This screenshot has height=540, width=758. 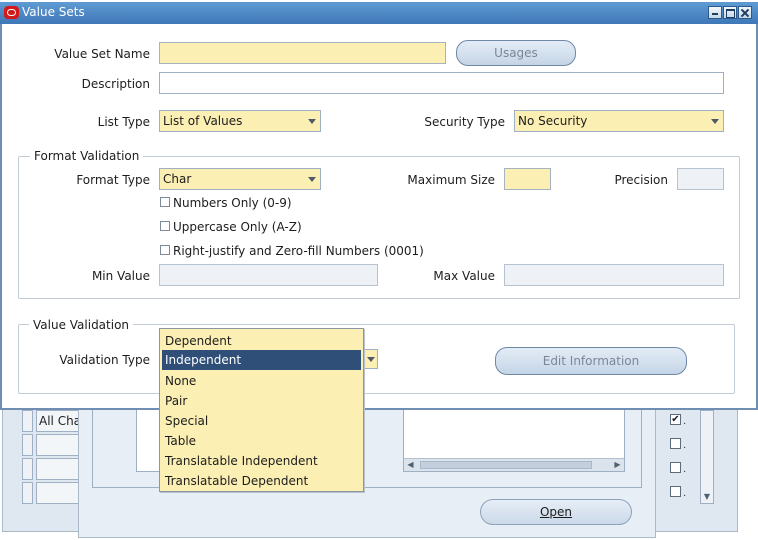 What do you see at coordinates (261, 441) in the screenshot?
I see `option-table: Table` at bounding box center [261, 441].